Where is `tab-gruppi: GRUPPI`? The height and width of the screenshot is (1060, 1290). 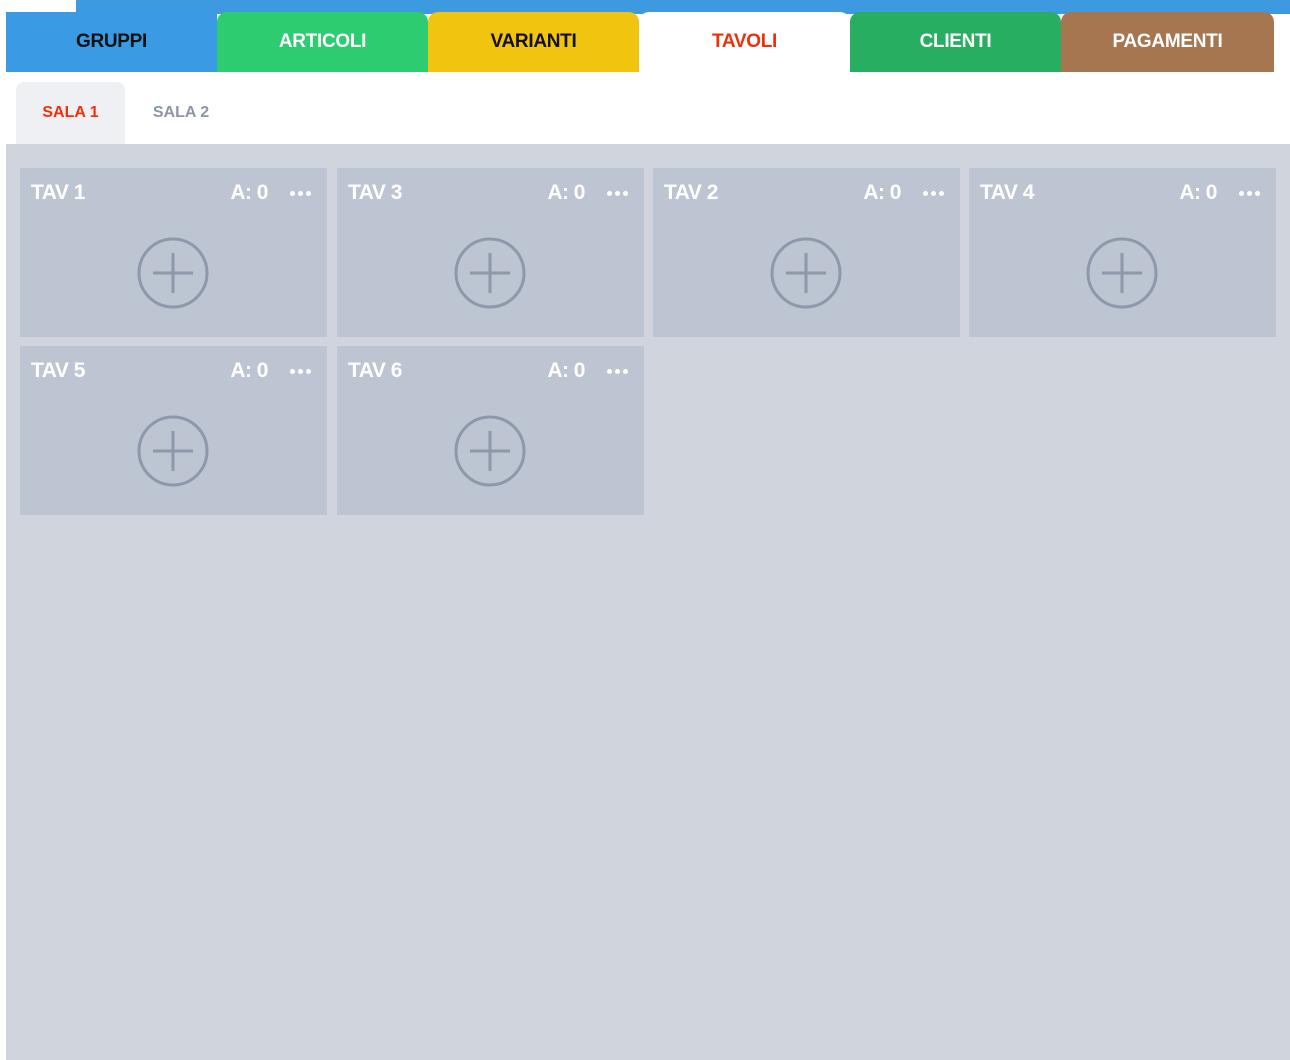 tab-gruppi: GRUPPI is located at coordinates (111, 42).